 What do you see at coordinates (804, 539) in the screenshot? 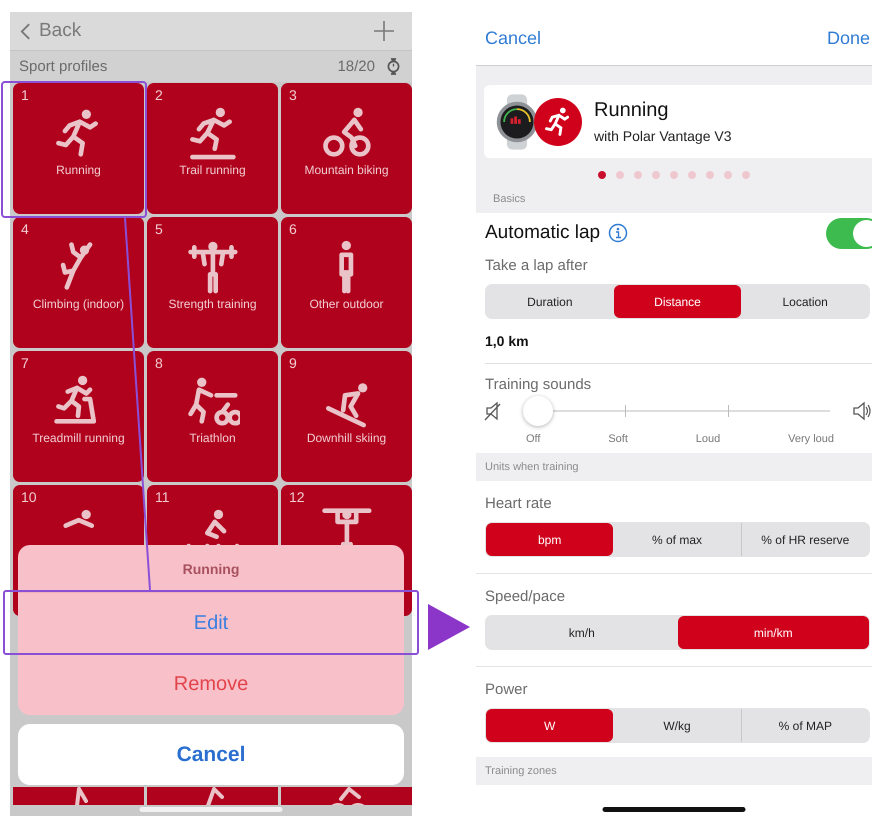
I see `segment-option: % of HR reserve` at bounding box center [804, 539].